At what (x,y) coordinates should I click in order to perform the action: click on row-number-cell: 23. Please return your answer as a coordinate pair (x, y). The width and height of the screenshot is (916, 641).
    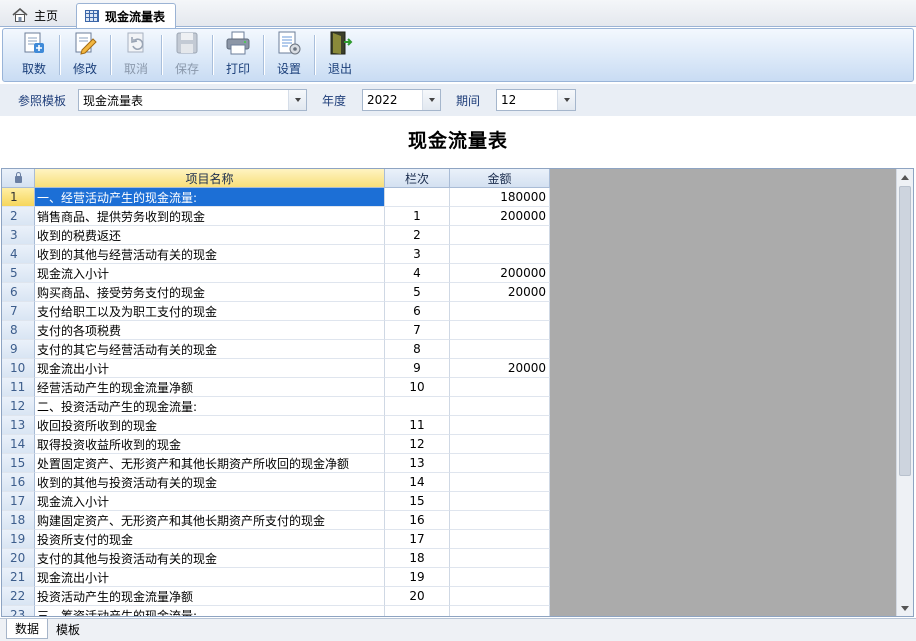
    Looking at the image, I should click on (18, 611).